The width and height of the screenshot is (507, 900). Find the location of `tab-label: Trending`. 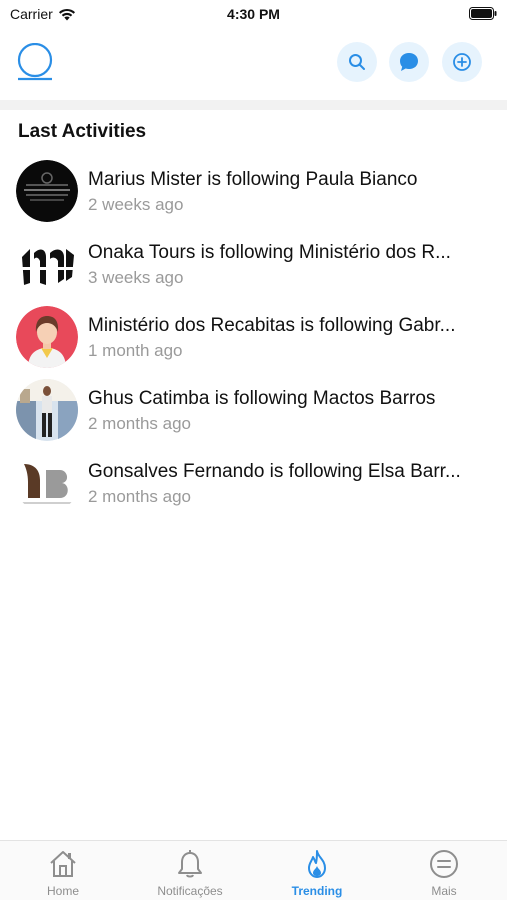

tab-label: Trending is located at coordinates (317, 891).